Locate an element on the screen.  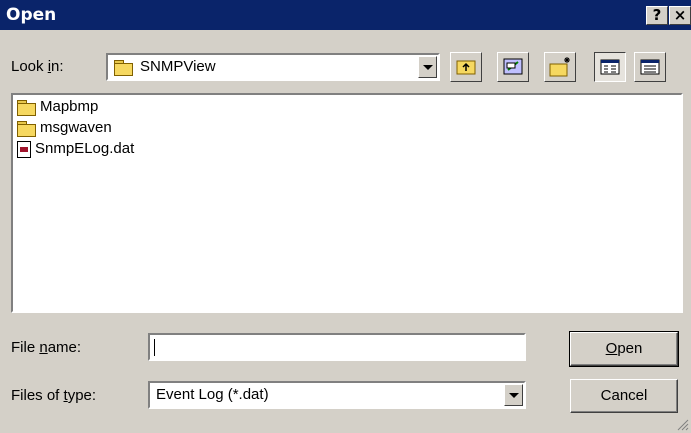
window-title: Open is located at coordinates (31, 15).